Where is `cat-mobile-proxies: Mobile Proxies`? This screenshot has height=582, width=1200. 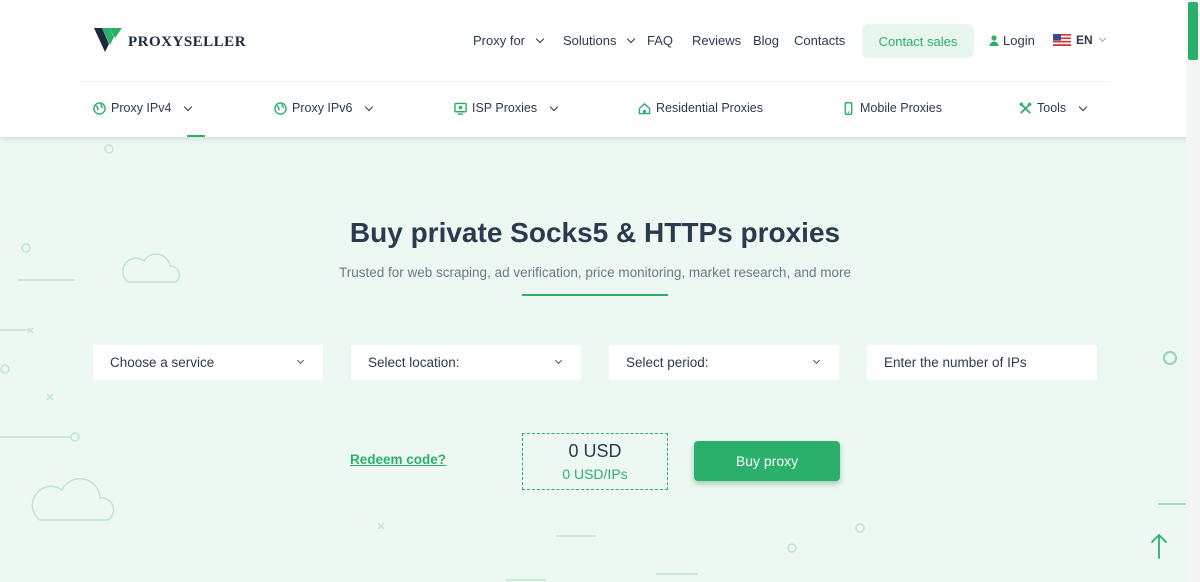
cat-mobile-proxies: Mobile Proxies is located at coordinates (892, 108).